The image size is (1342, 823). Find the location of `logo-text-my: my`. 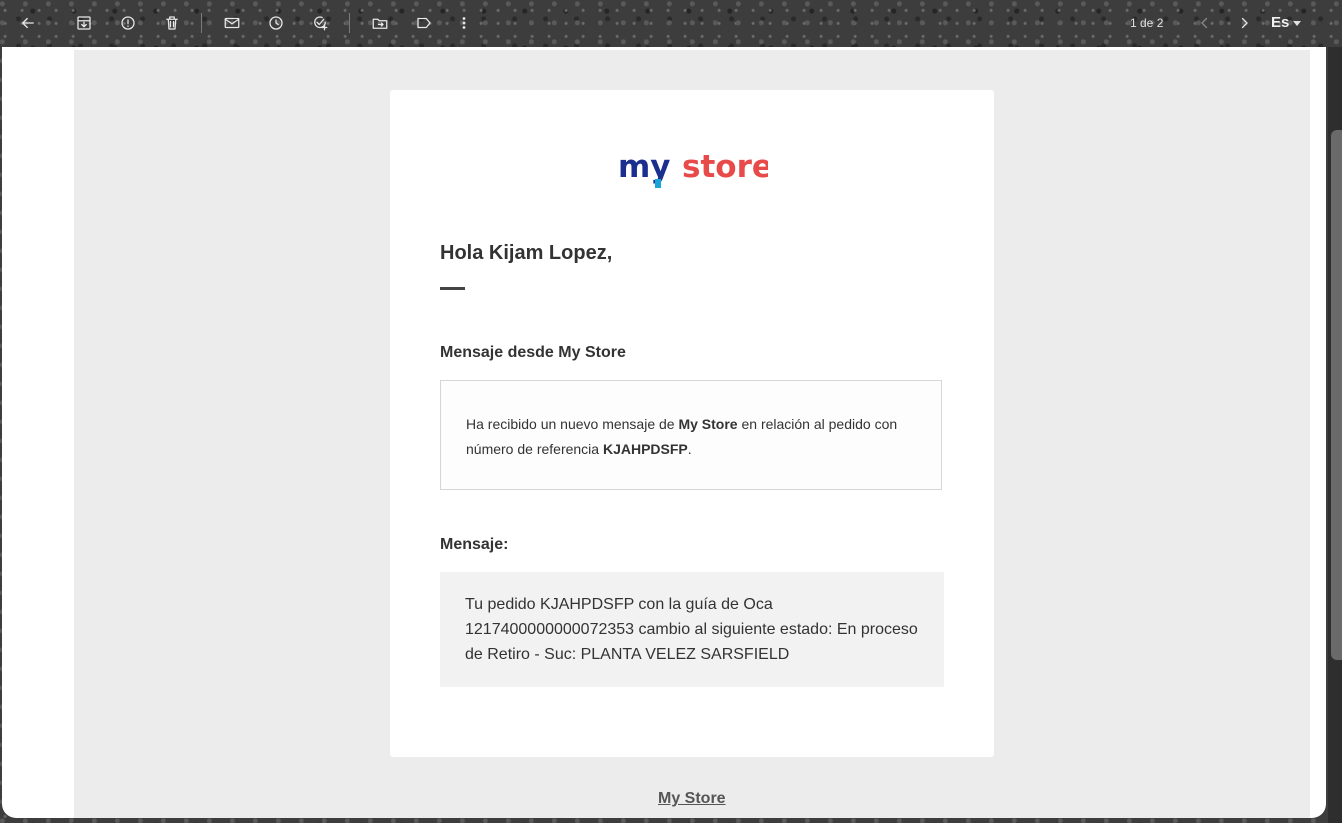

logo-text-my: my is located at coordinates (644, 167).